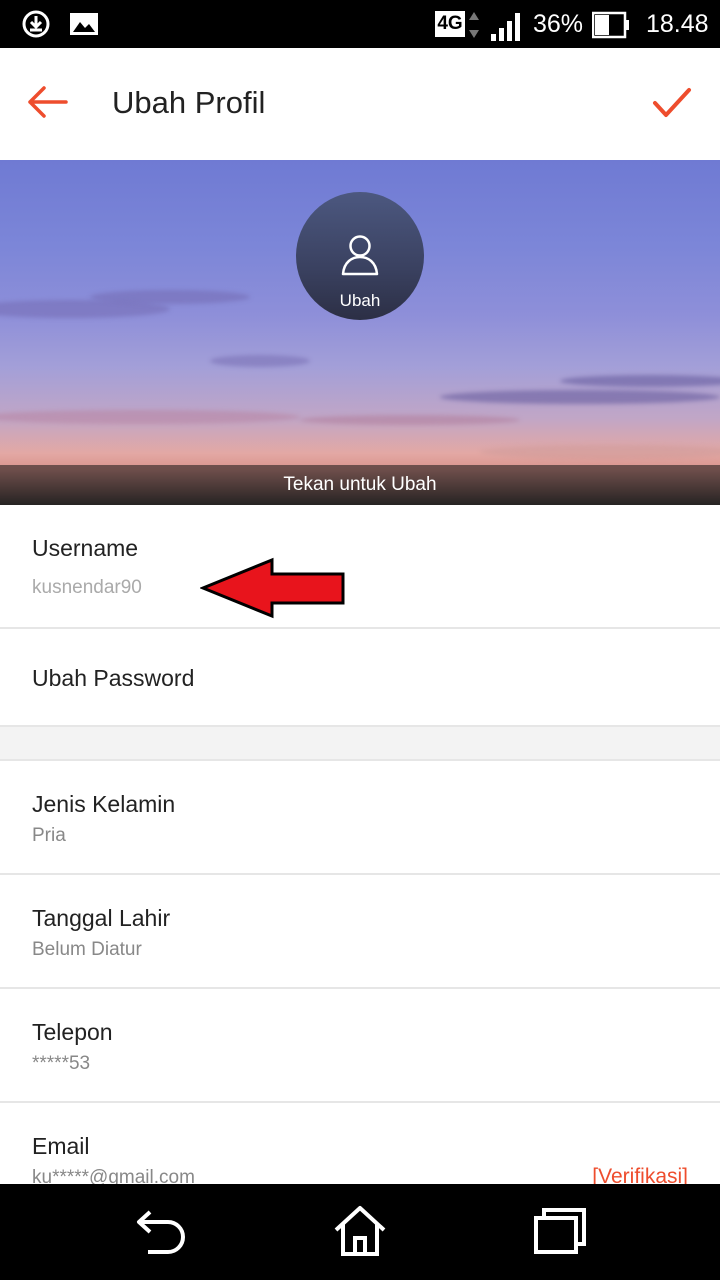 This screenshot has height=1280, width=720. What do you see at coordinates (360, 567) in the screenshot?
I see `username-row: Username kusnendar90` at bounding box center [360, 567].